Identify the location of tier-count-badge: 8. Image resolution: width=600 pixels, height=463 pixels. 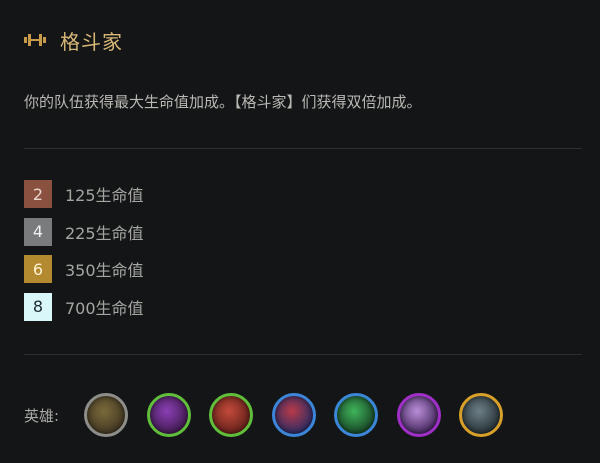
(38, 306).